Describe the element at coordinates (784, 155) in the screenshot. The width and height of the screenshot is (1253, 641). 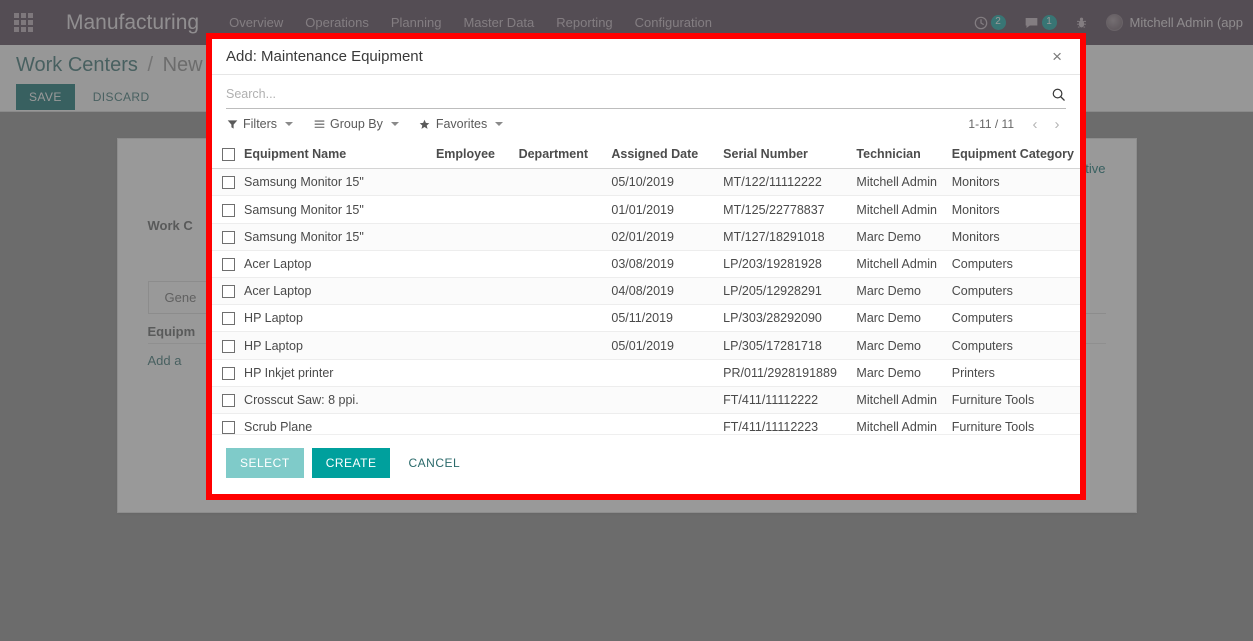
I see `column-header-serial-number: Serial Number` at that location.